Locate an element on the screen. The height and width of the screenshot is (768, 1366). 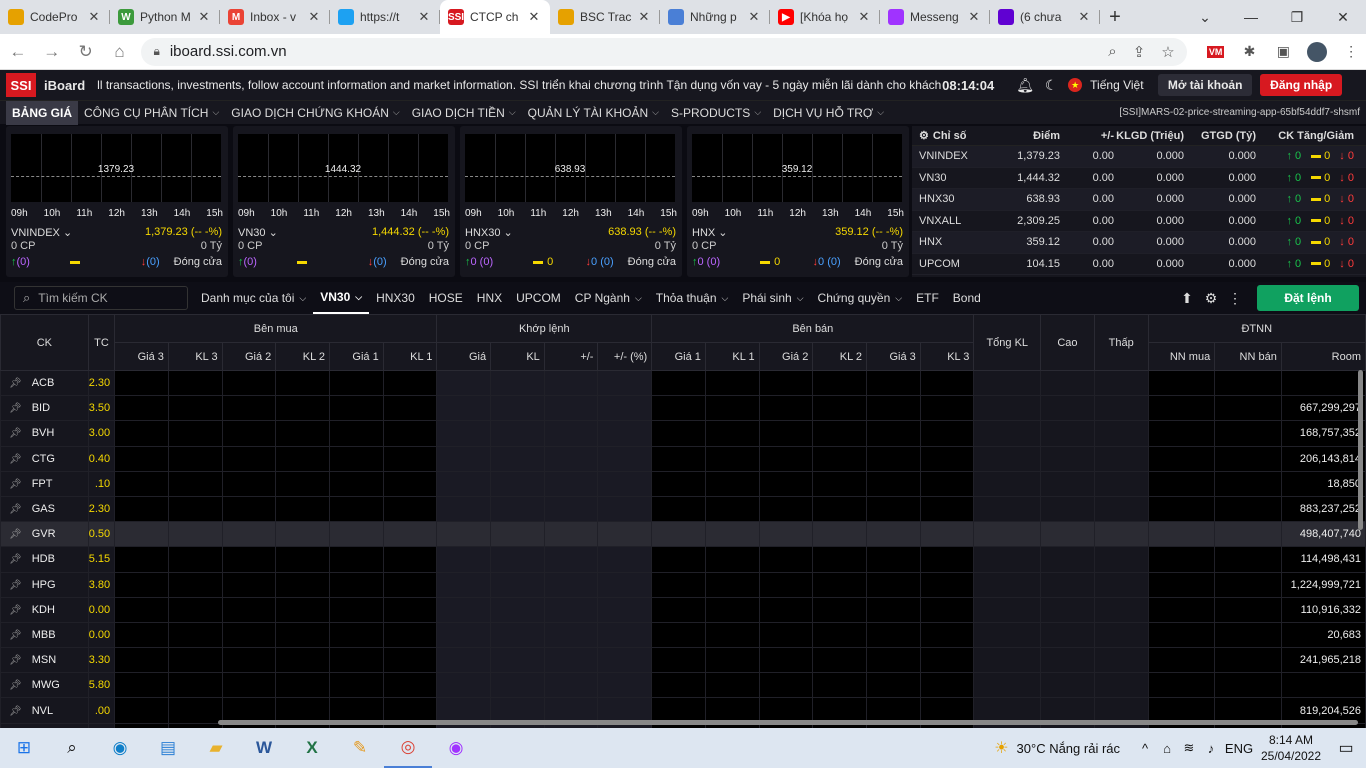
login-button: Đăng nhập is located at coordinates (1301, 85).